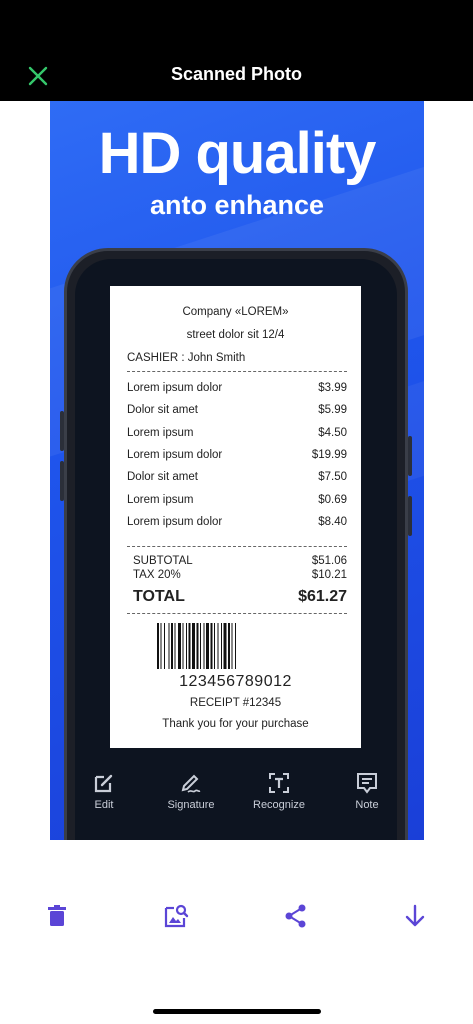 This screenshot has width=473, height=1024. Describe the element at coordinates (237, 500) in the screenshot. I see `receipt-item: Lorem ipsum $0.69` at that location.